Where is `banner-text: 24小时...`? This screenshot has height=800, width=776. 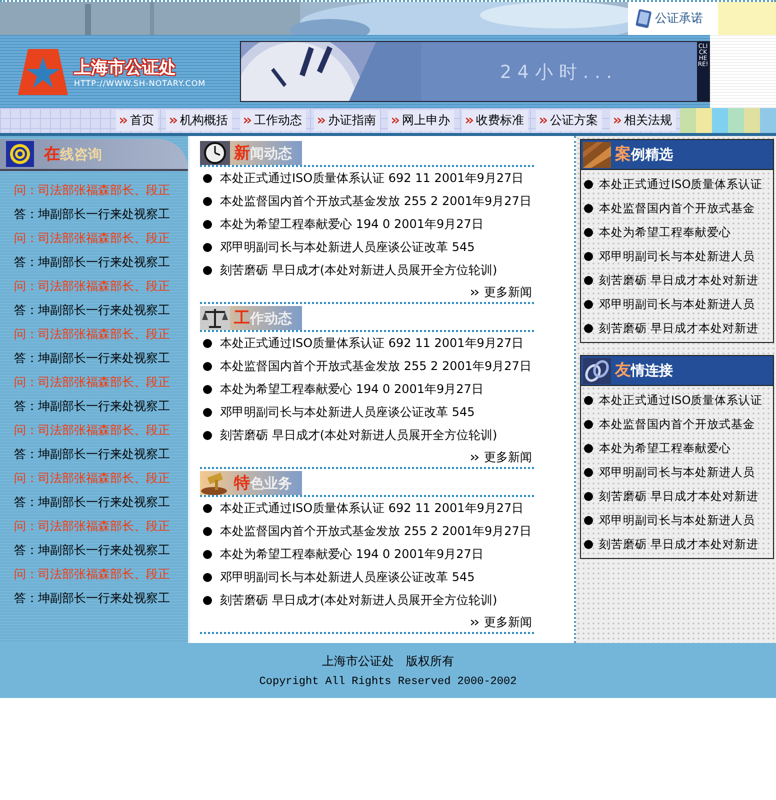 banner-text: 24小时... is located at coordinates (559, 72).